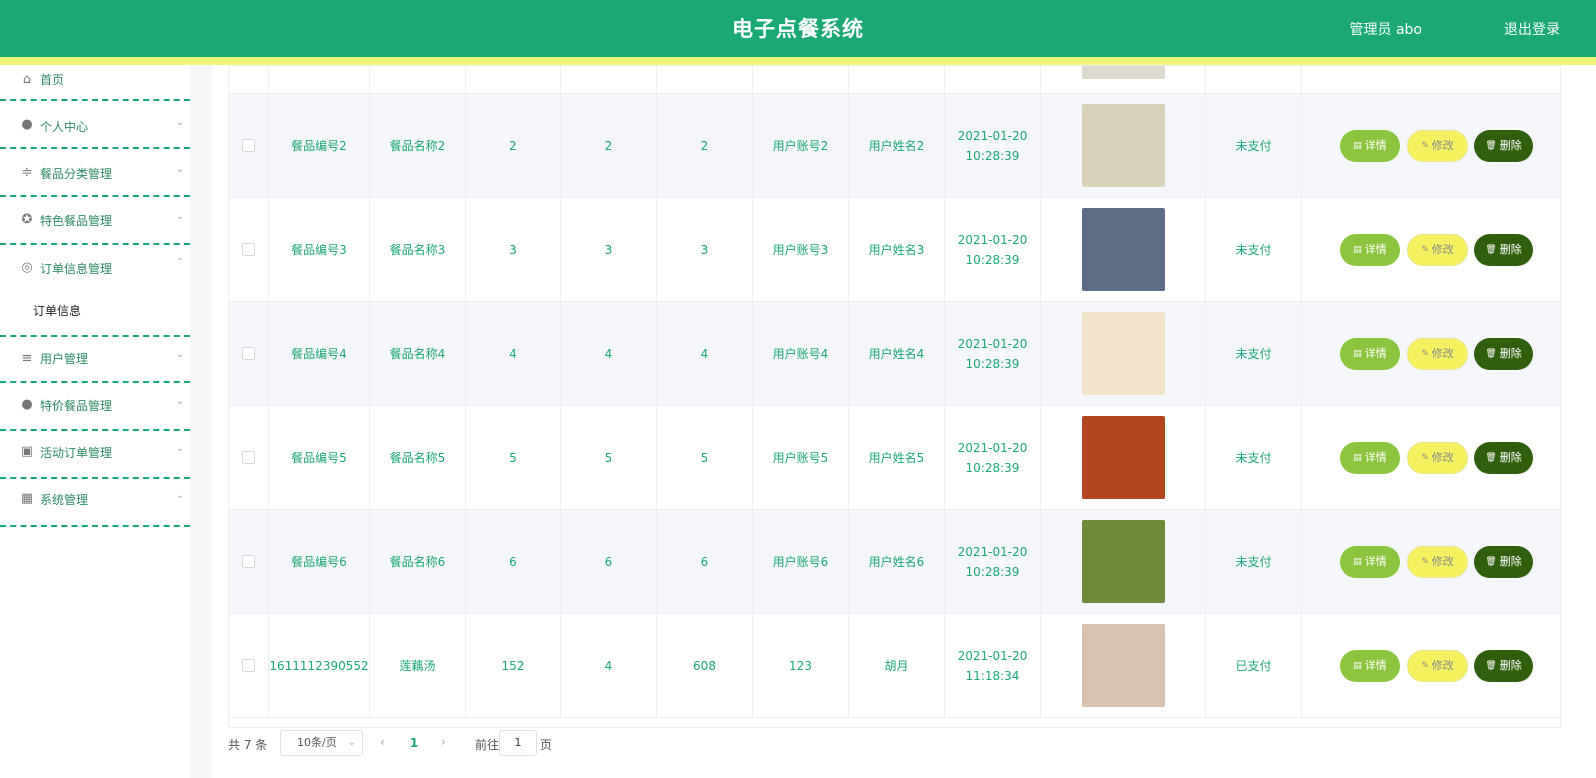  Describe the element at coordinates (798, 61) in the screenshot. I see `header-accent-strip` at that location.